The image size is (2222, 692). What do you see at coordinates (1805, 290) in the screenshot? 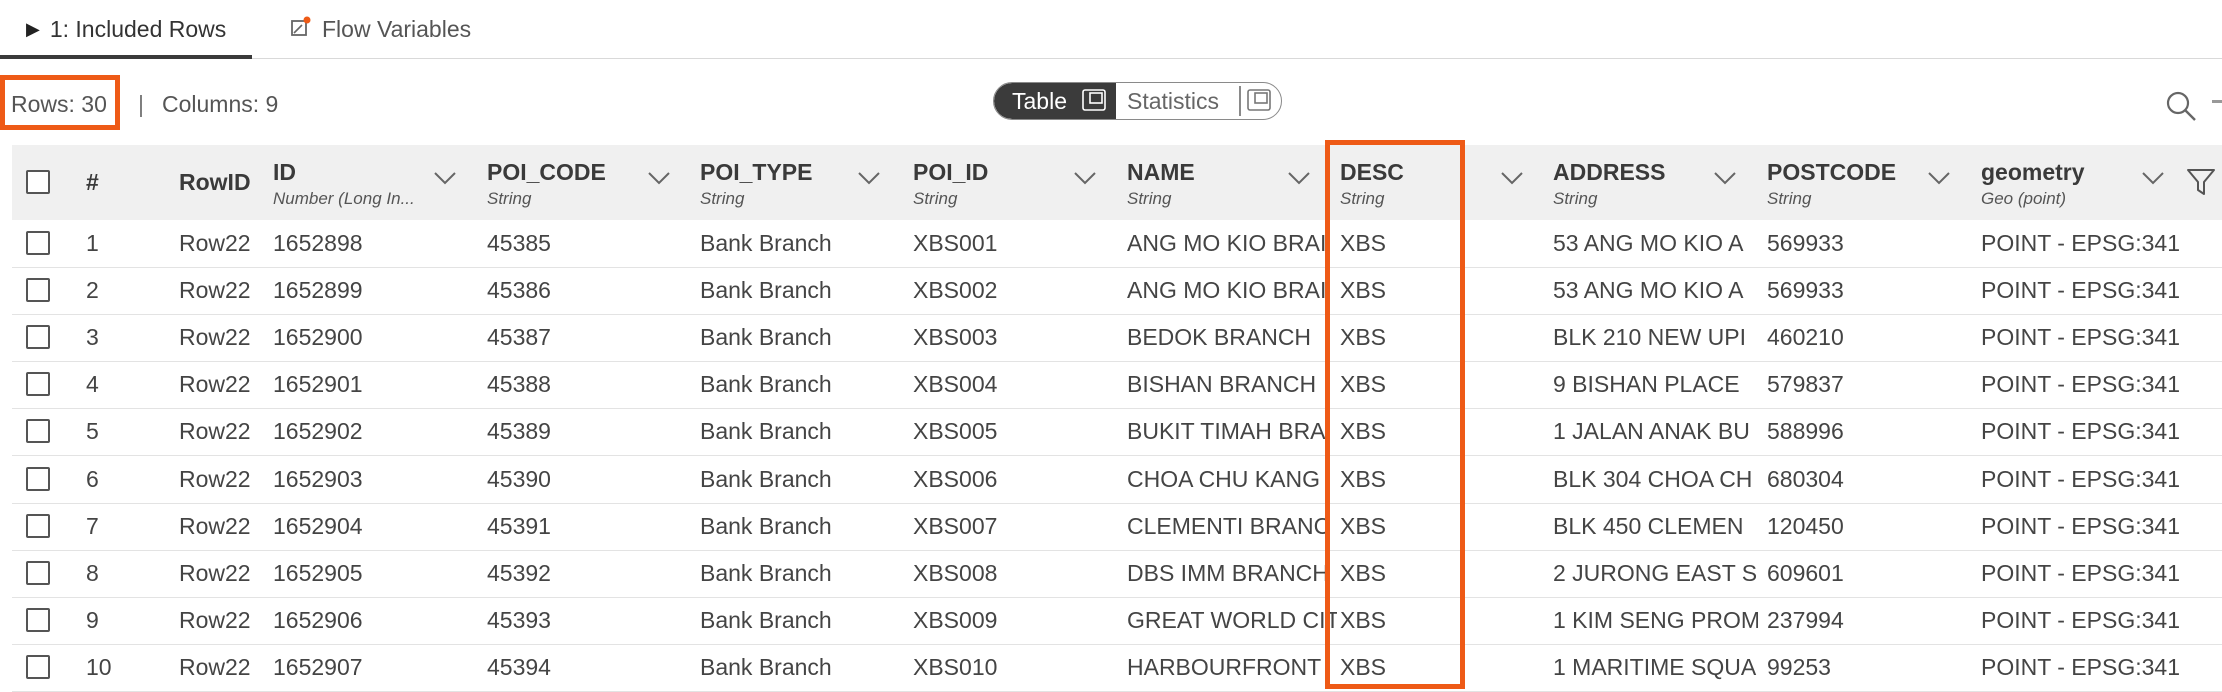
I see `cell-postcode: 569933` at bounding box center [1805, 290].